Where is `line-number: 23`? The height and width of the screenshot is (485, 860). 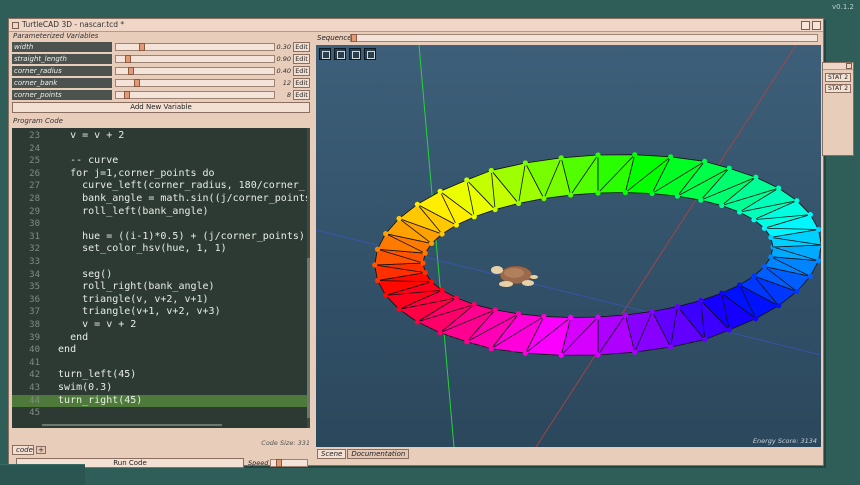 line-number: 23 is located at coordinates (34, 136).